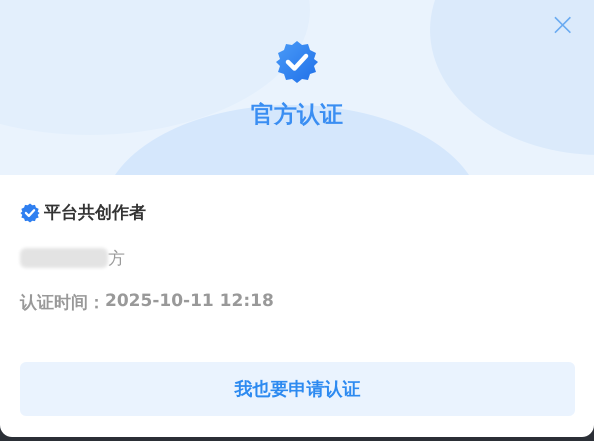  Describe the element at coordinates (95, 213) in the screenshot. I see `certification-type: 平台共创作者` at that location.